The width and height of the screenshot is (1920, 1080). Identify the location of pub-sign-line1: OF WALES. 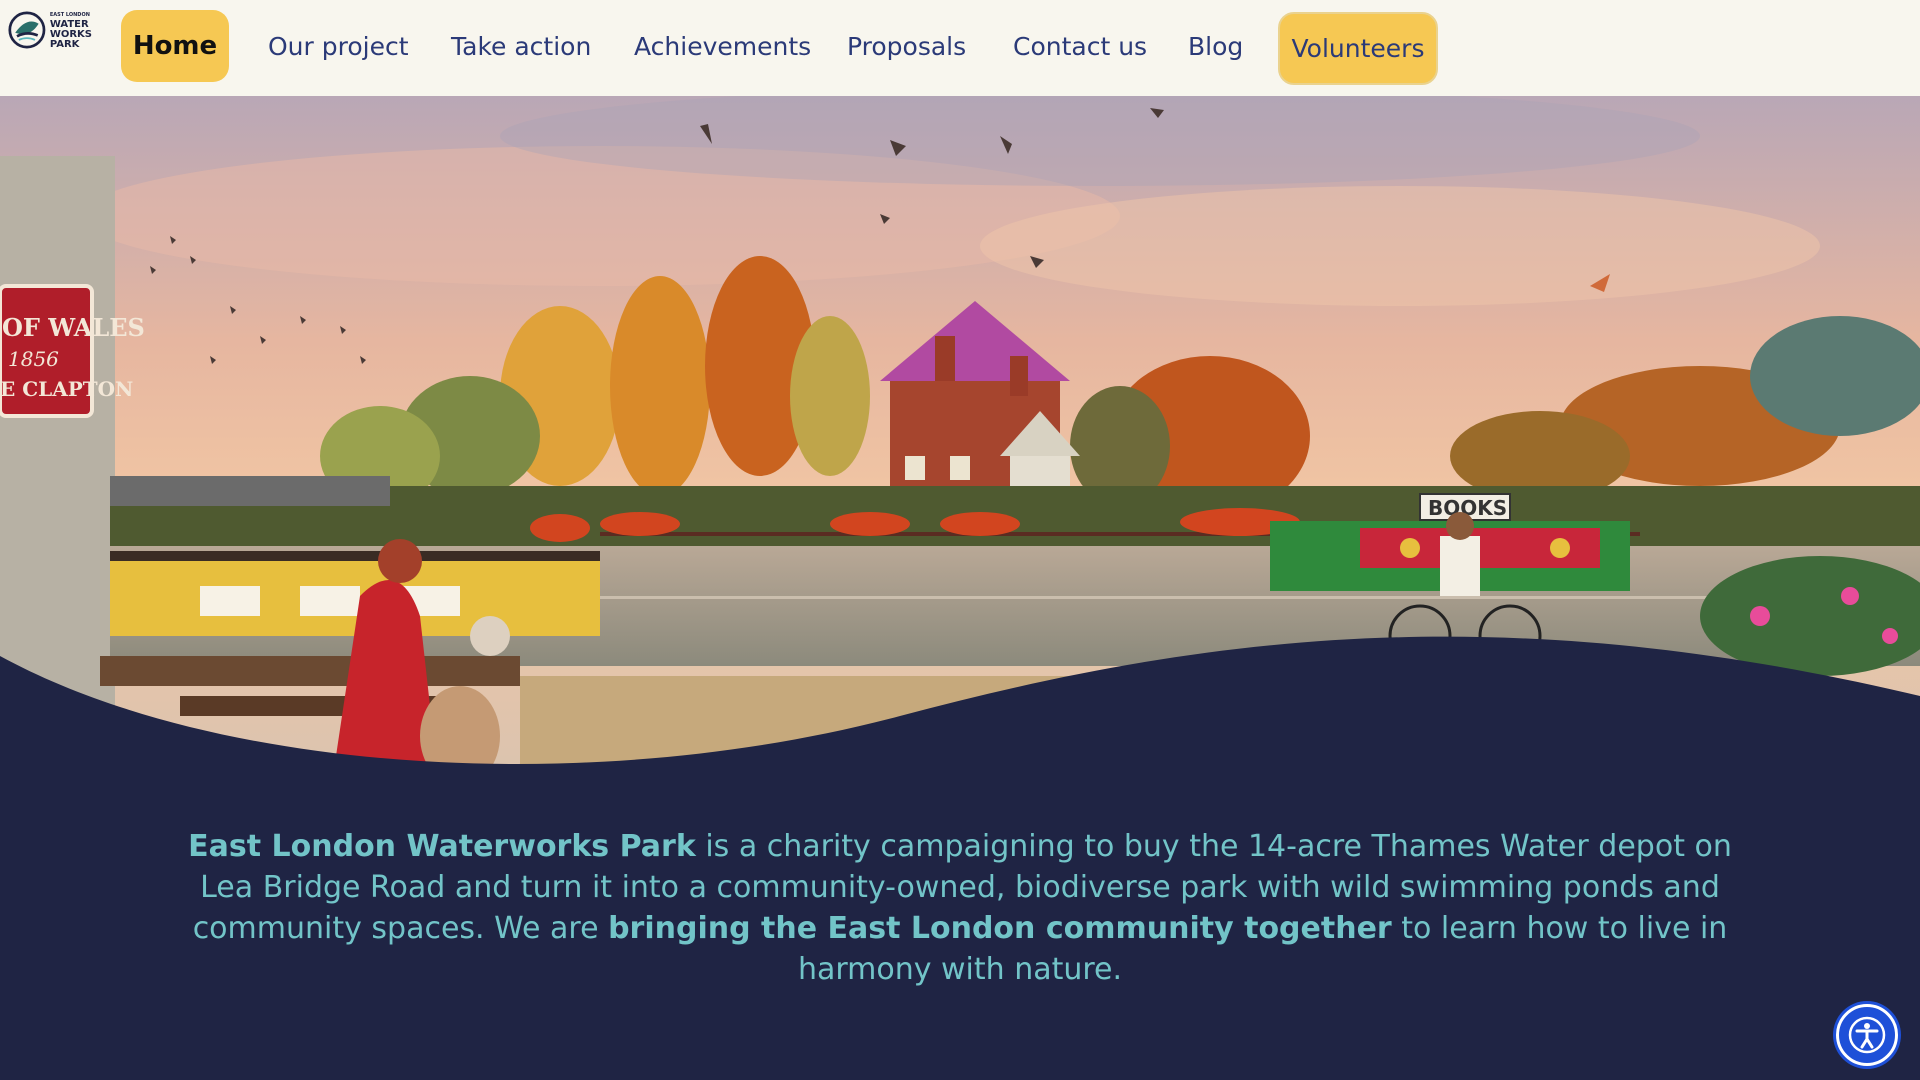
(73, 327).